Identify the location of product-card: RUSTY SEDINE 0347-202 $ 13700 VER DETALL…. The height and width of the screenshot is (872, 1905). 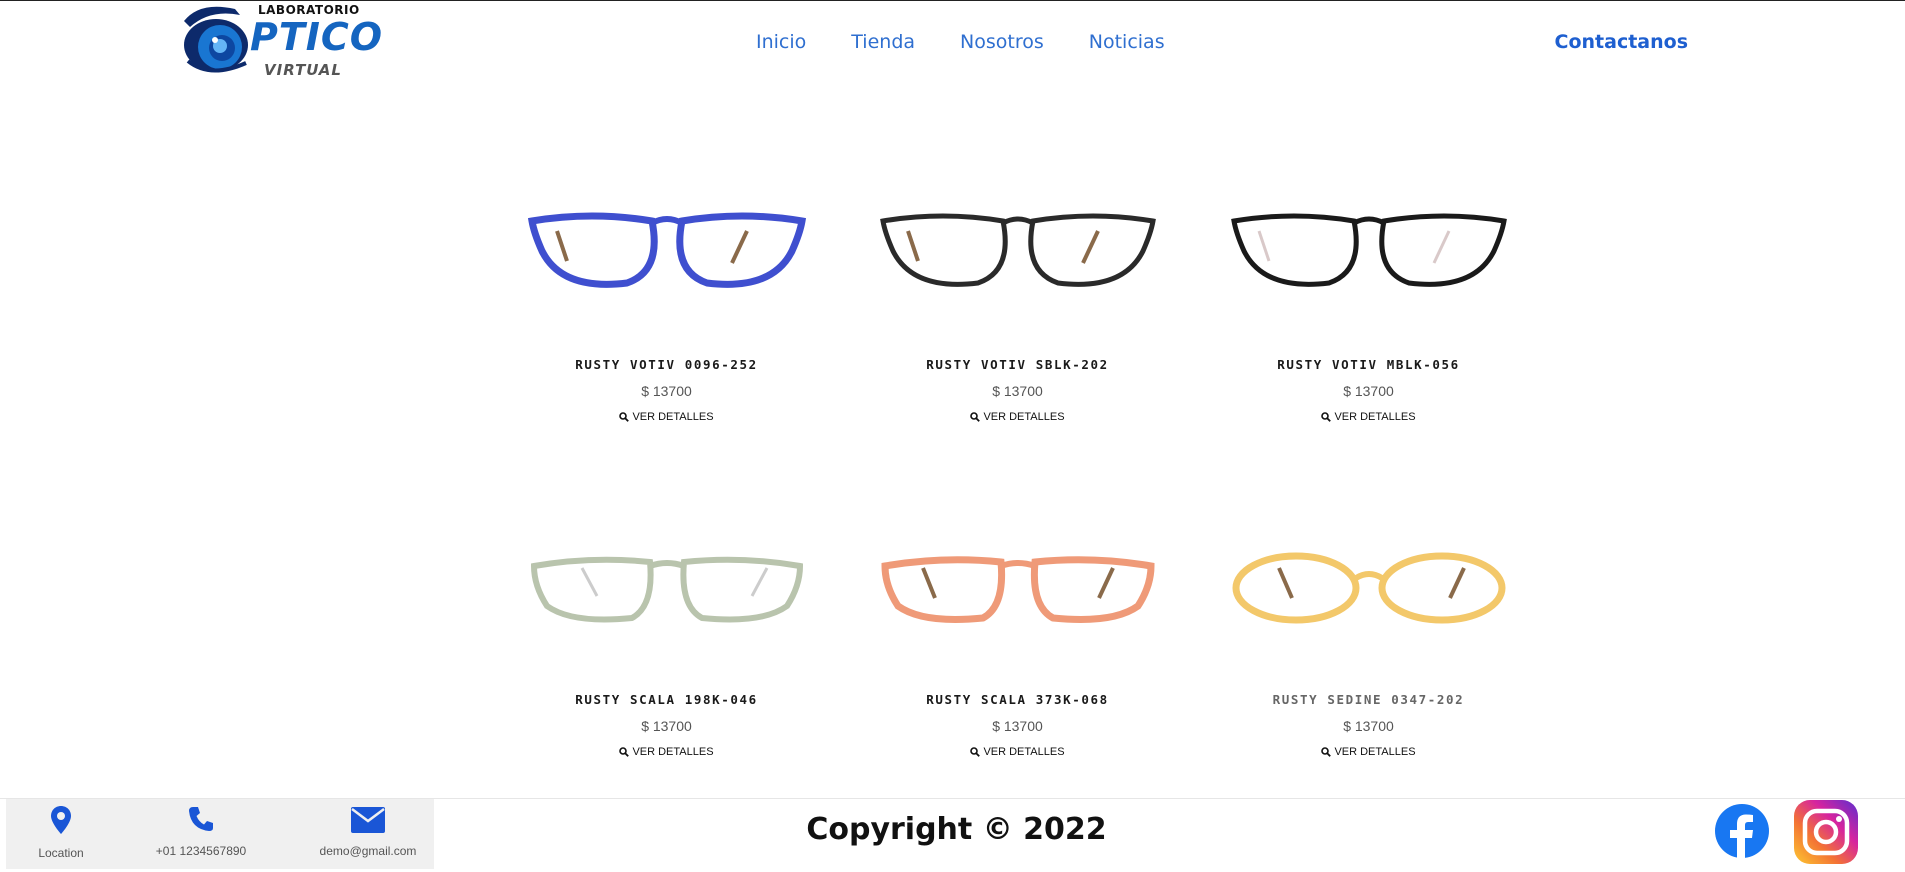
(1368, 663).